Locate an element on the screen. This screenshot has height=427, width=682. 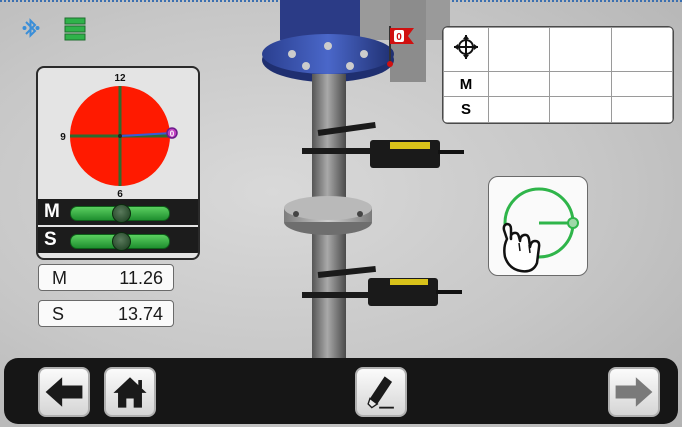
table-row: M is located at coordinates (558, 84).